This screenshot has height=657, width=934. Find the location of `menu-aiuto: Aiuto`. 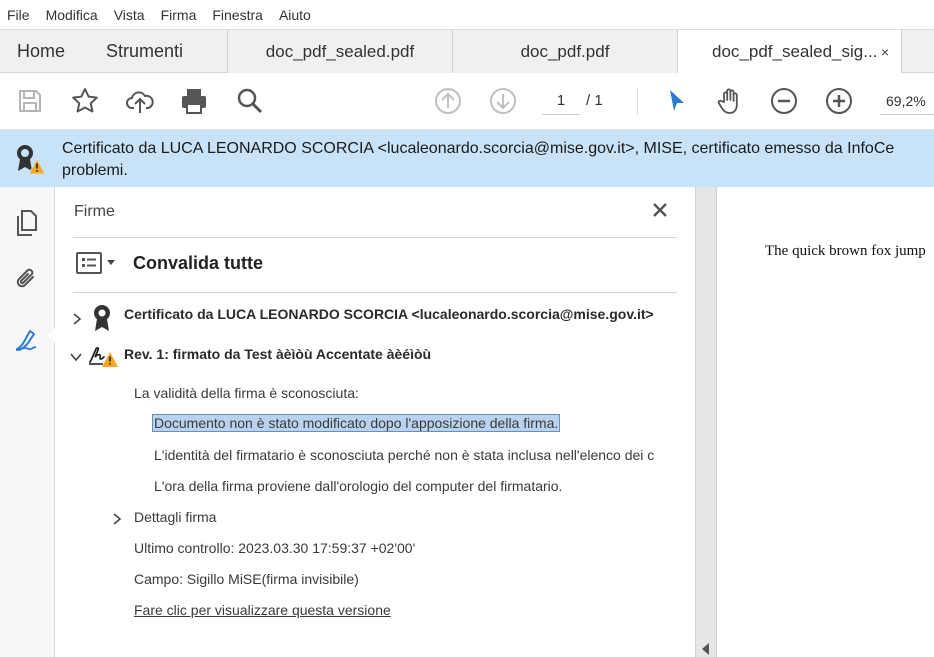

menu-aiuto: Aiuto is located at coordinates (295, 15).